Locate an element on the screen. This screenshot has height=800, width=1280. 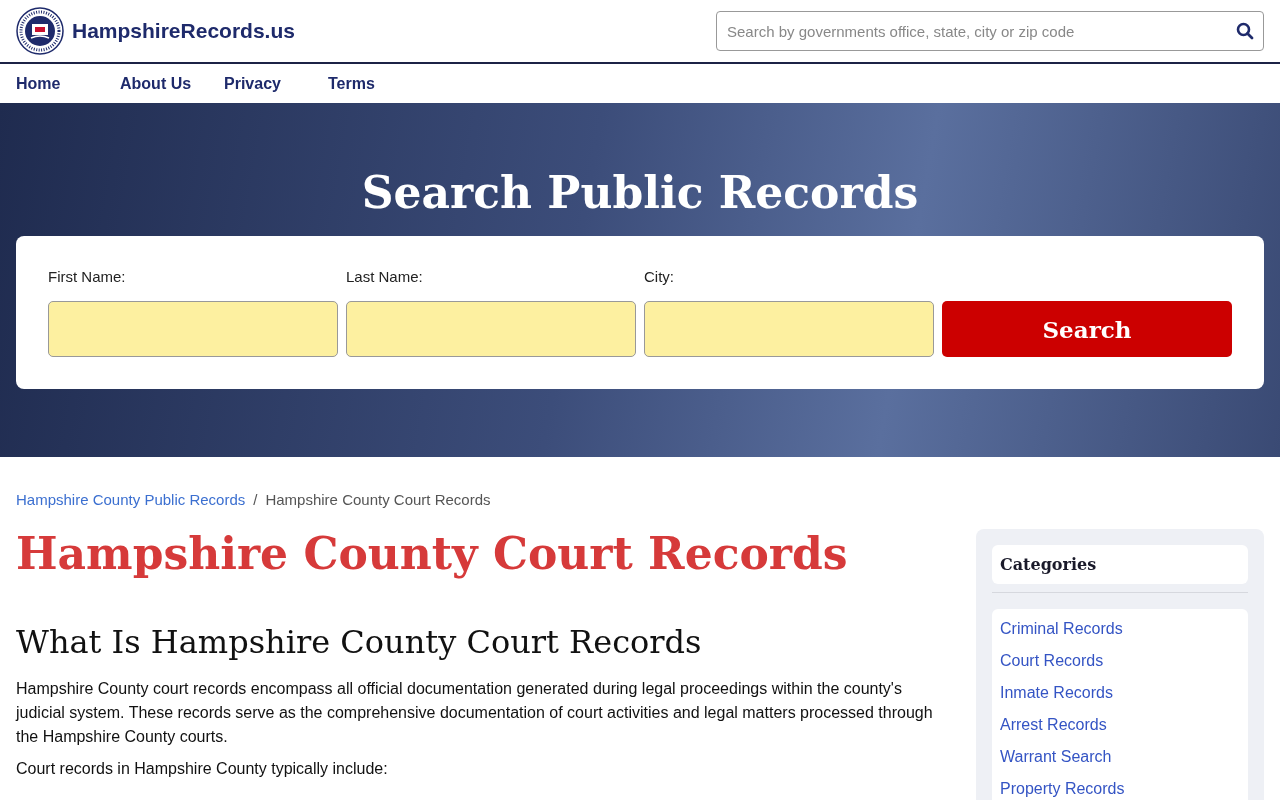
category-link: Court Records is located at coordinates (1120, 661).